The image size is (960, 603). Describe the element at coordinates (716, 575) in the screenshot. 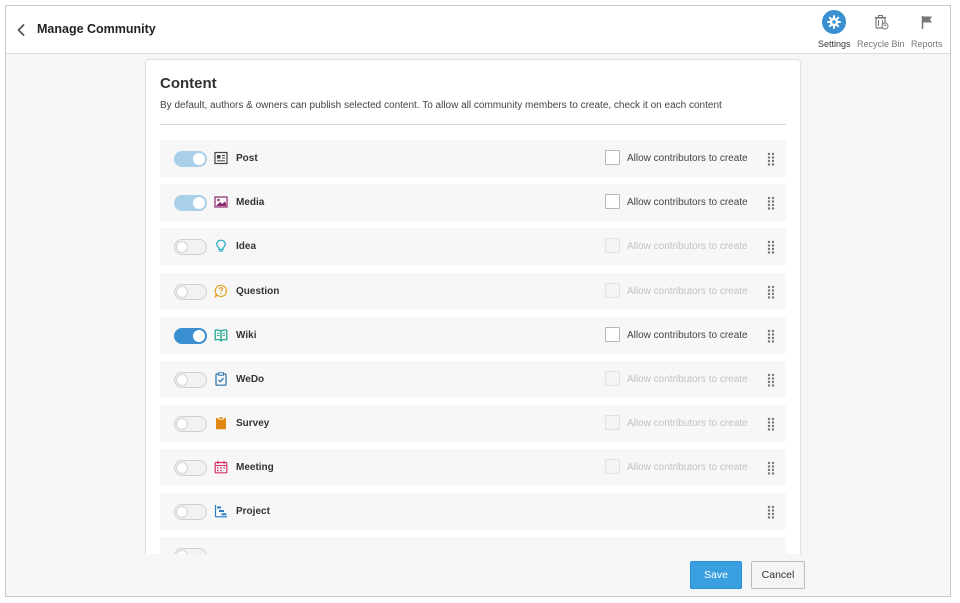

I see `save-button: Save` at that location.